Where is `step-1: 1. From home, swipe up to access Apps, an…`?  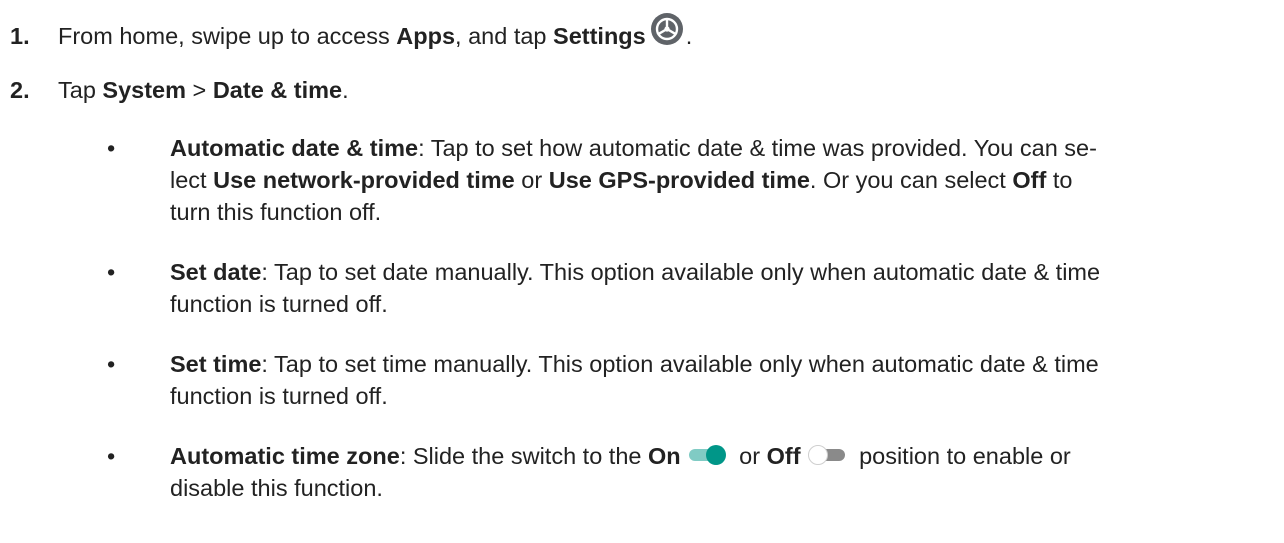 step-1: 1. From home, swipe up to access Apps, an… is located at coordinates (351, 32).